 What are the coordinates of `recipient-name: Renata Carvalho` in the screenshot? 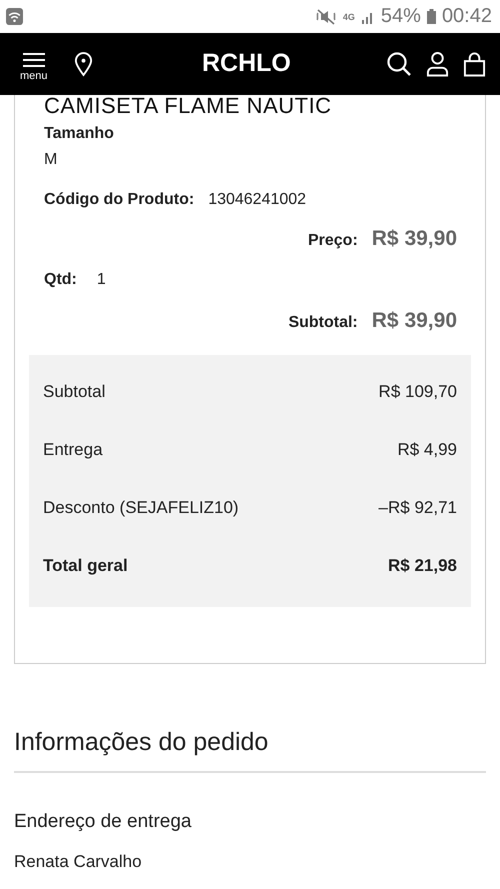 It's located at (78, 862).